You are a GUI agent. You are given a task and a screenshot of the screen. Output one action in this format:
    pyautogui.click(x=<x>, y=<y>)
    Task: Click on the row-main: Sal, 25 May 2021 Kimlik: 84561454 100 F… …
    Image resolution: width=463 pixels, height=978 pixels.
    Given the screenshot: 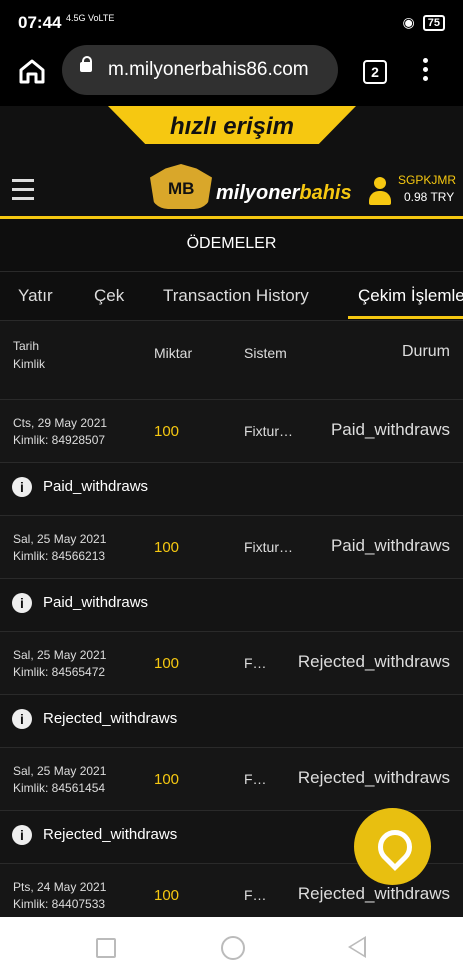 What is the action you would take?
    pyautogui.click(x=231, y=779)
    